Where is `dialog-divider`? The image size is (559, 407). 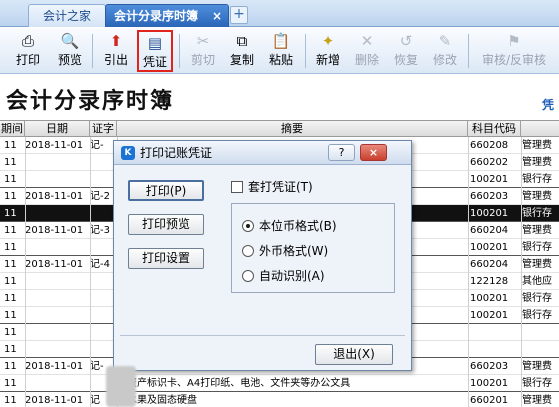 dialog-divider is located at coordinates (262, 335).